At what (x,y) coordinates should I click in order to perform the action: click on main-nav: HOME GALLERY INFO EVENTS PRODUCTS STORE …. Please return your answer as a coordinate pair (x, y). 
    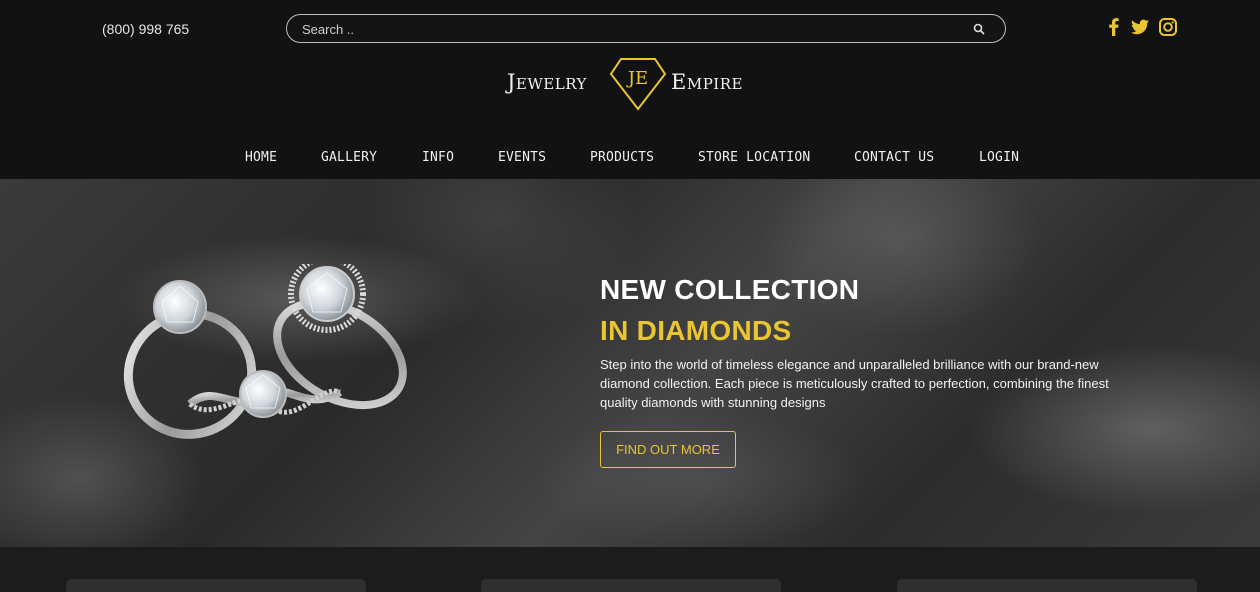
    Looking at the image, I should click on (630, 159).